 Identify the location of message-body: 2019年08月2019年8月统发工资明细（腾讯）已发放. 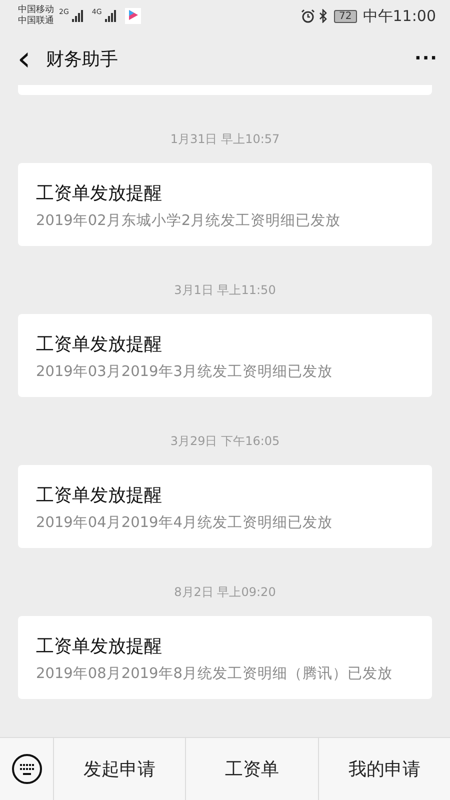
(215, 674).